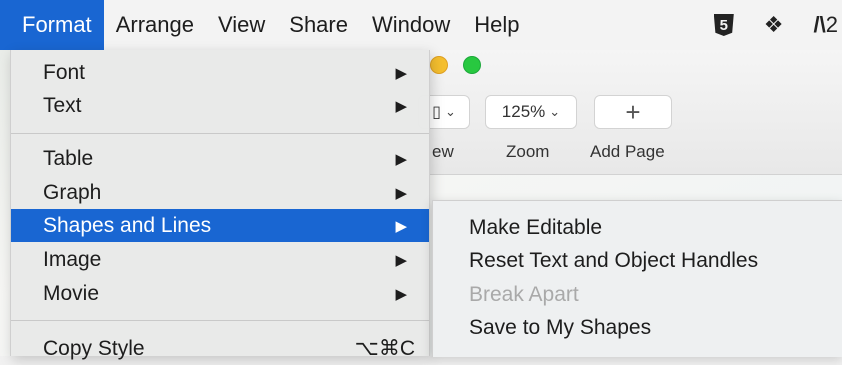 The image size is (842, 365). Describe the element at coordinates (384, 348) in the screenshot. I see `keyboard-shortcut: ⌥⌘C` at that location.